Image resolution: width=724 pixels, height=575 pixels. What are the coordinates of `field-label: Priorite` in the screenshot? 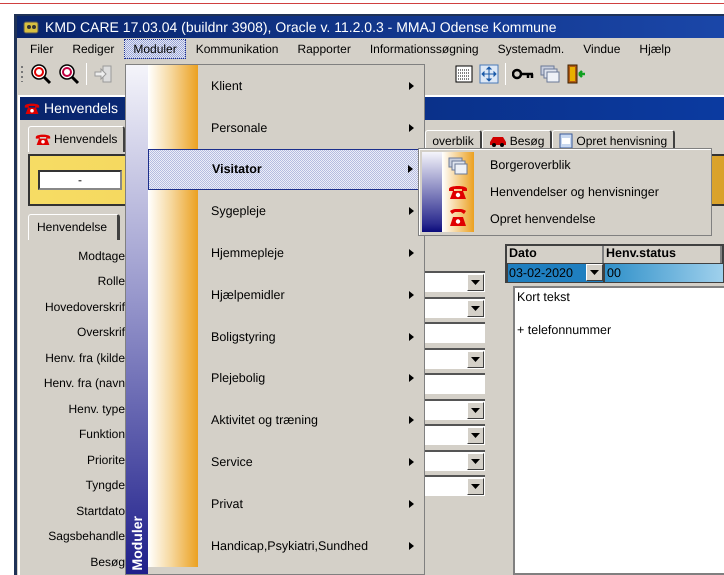 It's located at (105, 460).